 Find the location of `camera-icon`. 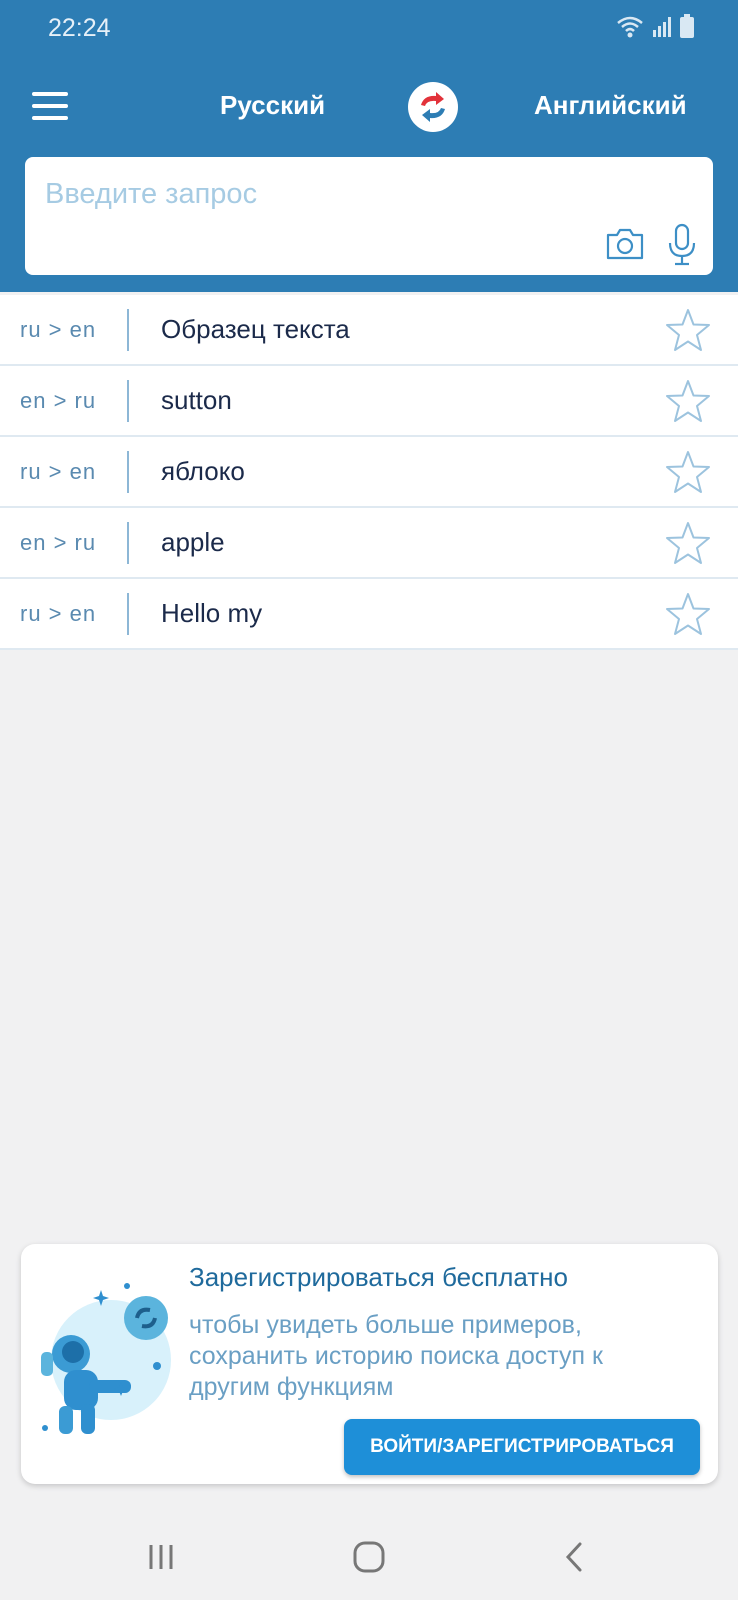

camera-icon is located at coordinates (625, 244).